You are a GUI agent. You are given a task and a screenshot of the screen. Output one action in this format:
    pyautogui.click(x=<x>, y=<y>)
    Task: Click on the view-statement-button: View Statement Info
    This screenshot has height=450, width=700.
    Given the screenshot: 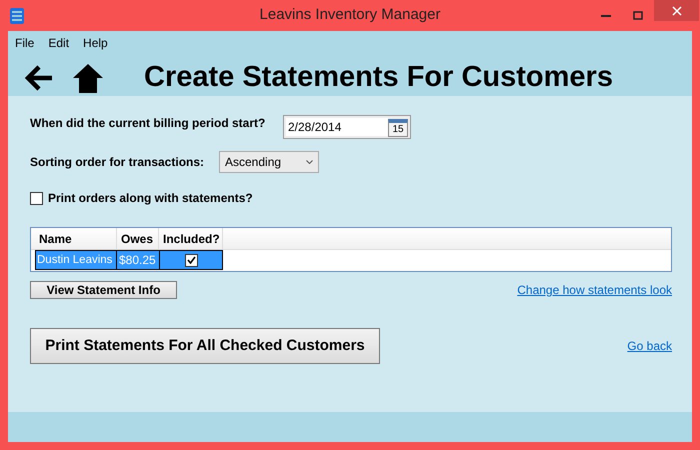 What is the action you would take?
    pyautogui.click(x=103, y=290)
    